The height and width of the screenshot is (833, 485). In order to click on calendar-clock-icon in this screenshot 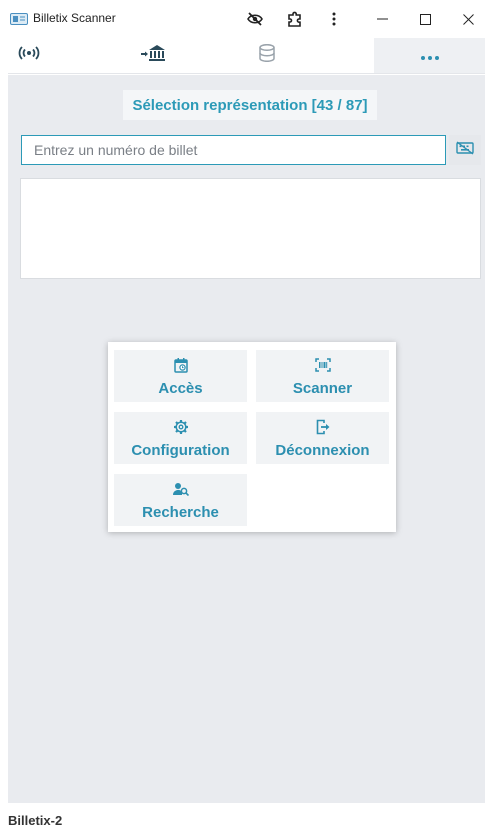, I will do `click(180, 365)`.